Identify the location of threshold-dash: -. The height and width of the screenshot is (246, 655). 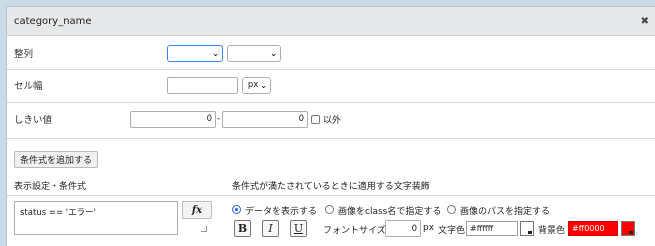
(219, 119).